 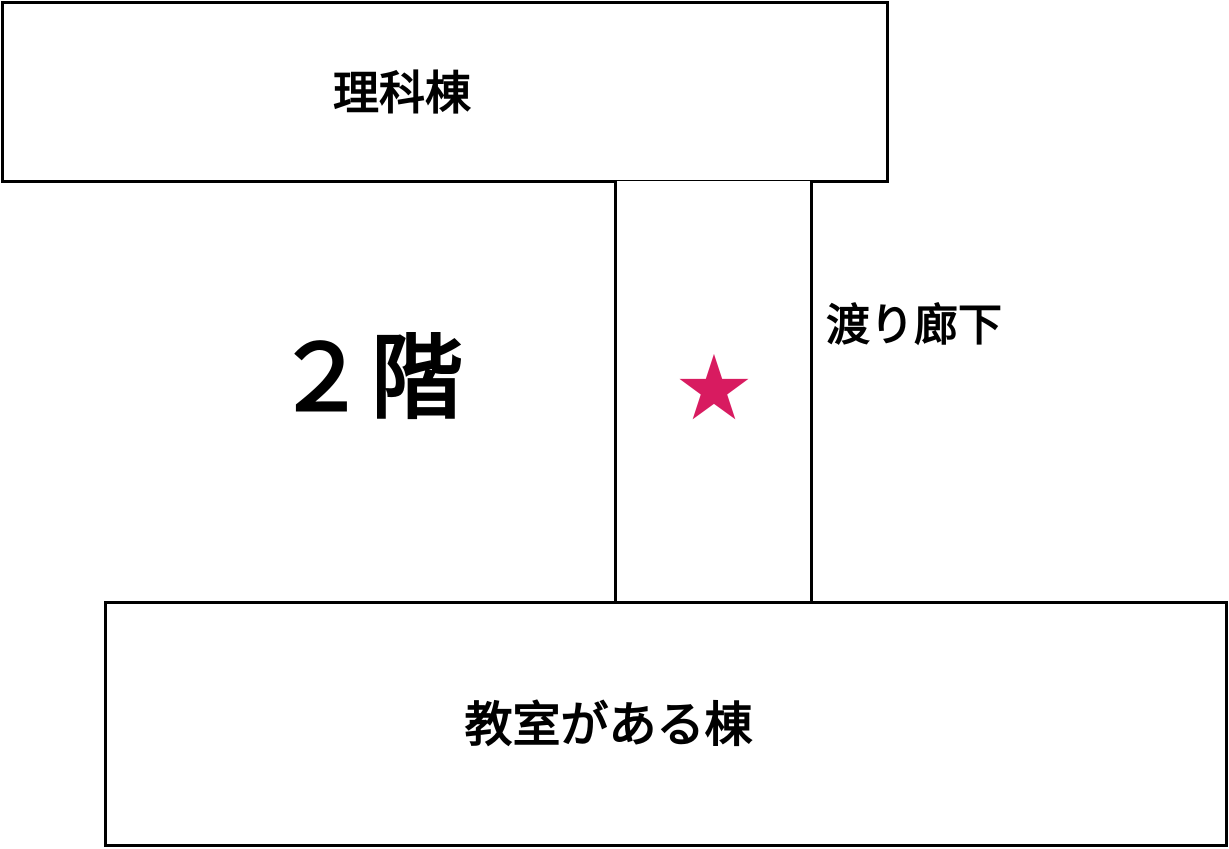 I want to click on floor-label: ２階, so click(x=371, y=378).